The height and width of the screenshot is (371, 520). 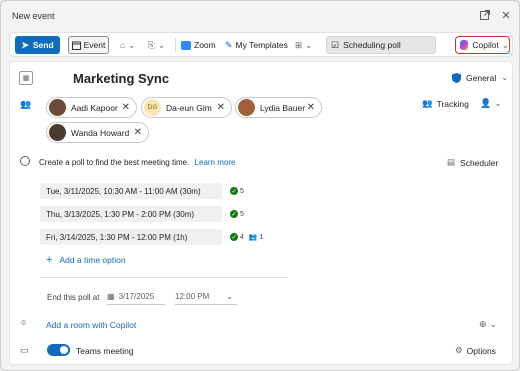 I want to click on avatar: DG, so click(x=152, y=107).